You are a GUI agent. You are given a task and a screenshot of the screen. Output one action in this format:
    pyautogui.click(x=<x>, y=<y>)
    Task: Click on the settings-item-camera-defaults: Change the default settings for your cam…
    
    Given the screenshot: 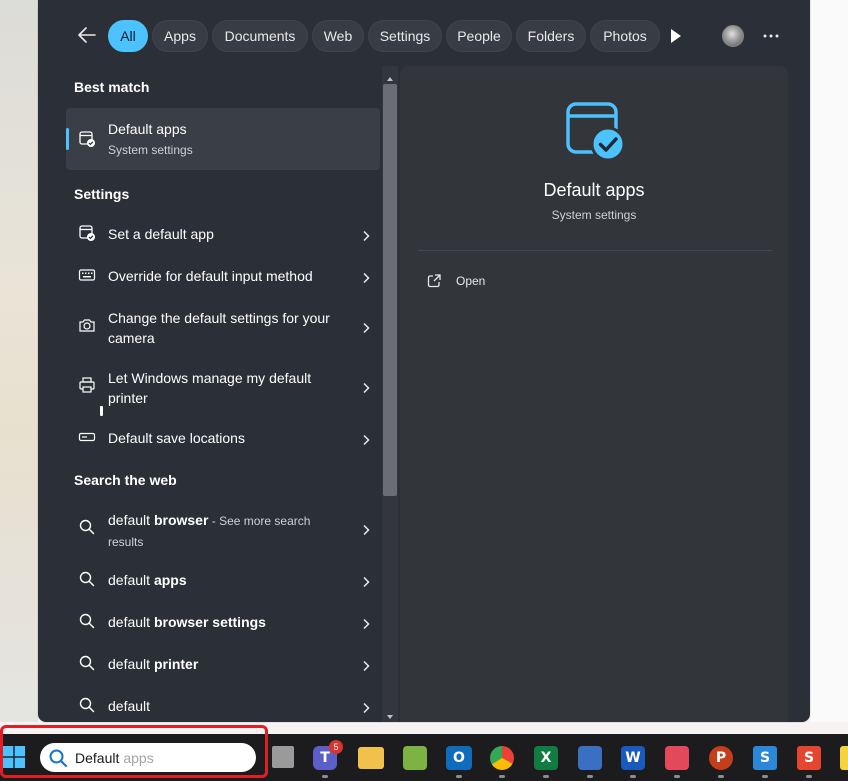 What is the action you would take?
    pyautogui.click(x=223, y=328)
    